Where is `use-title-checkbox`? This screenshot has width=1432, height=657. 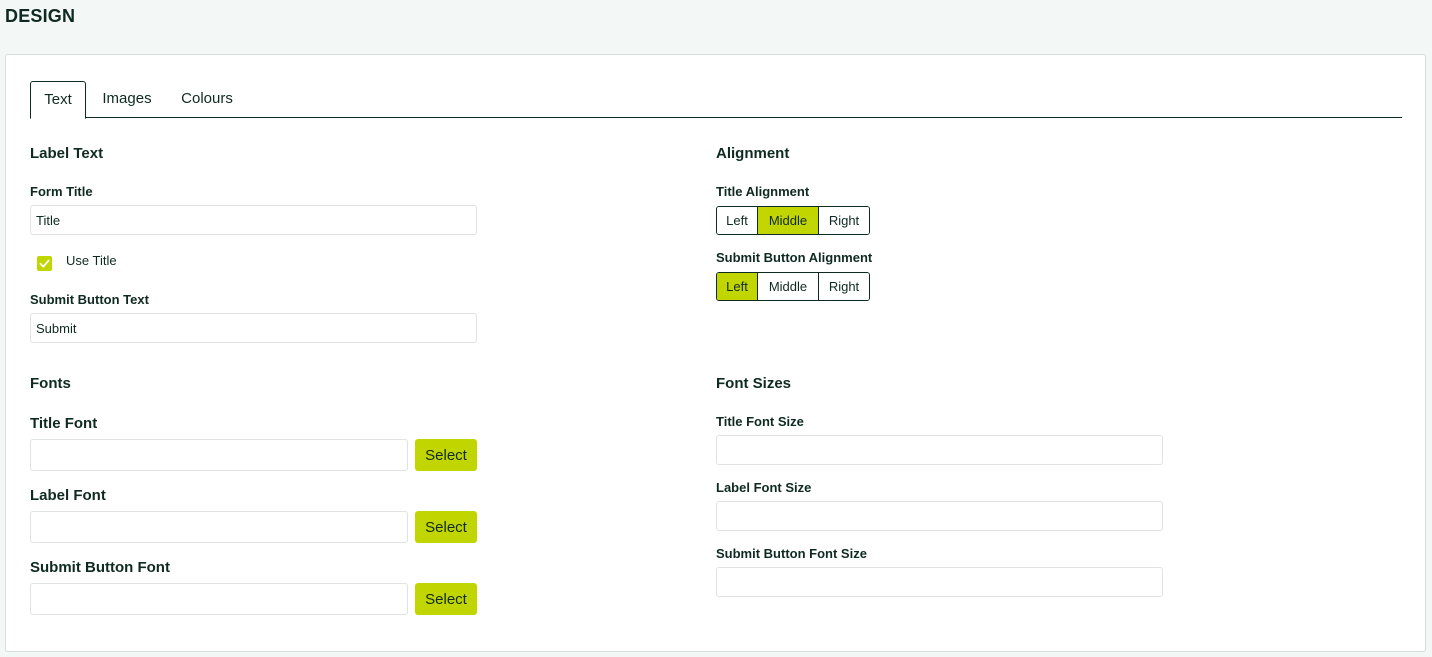
use-title-checkbox is located at coordinates (44, 263).